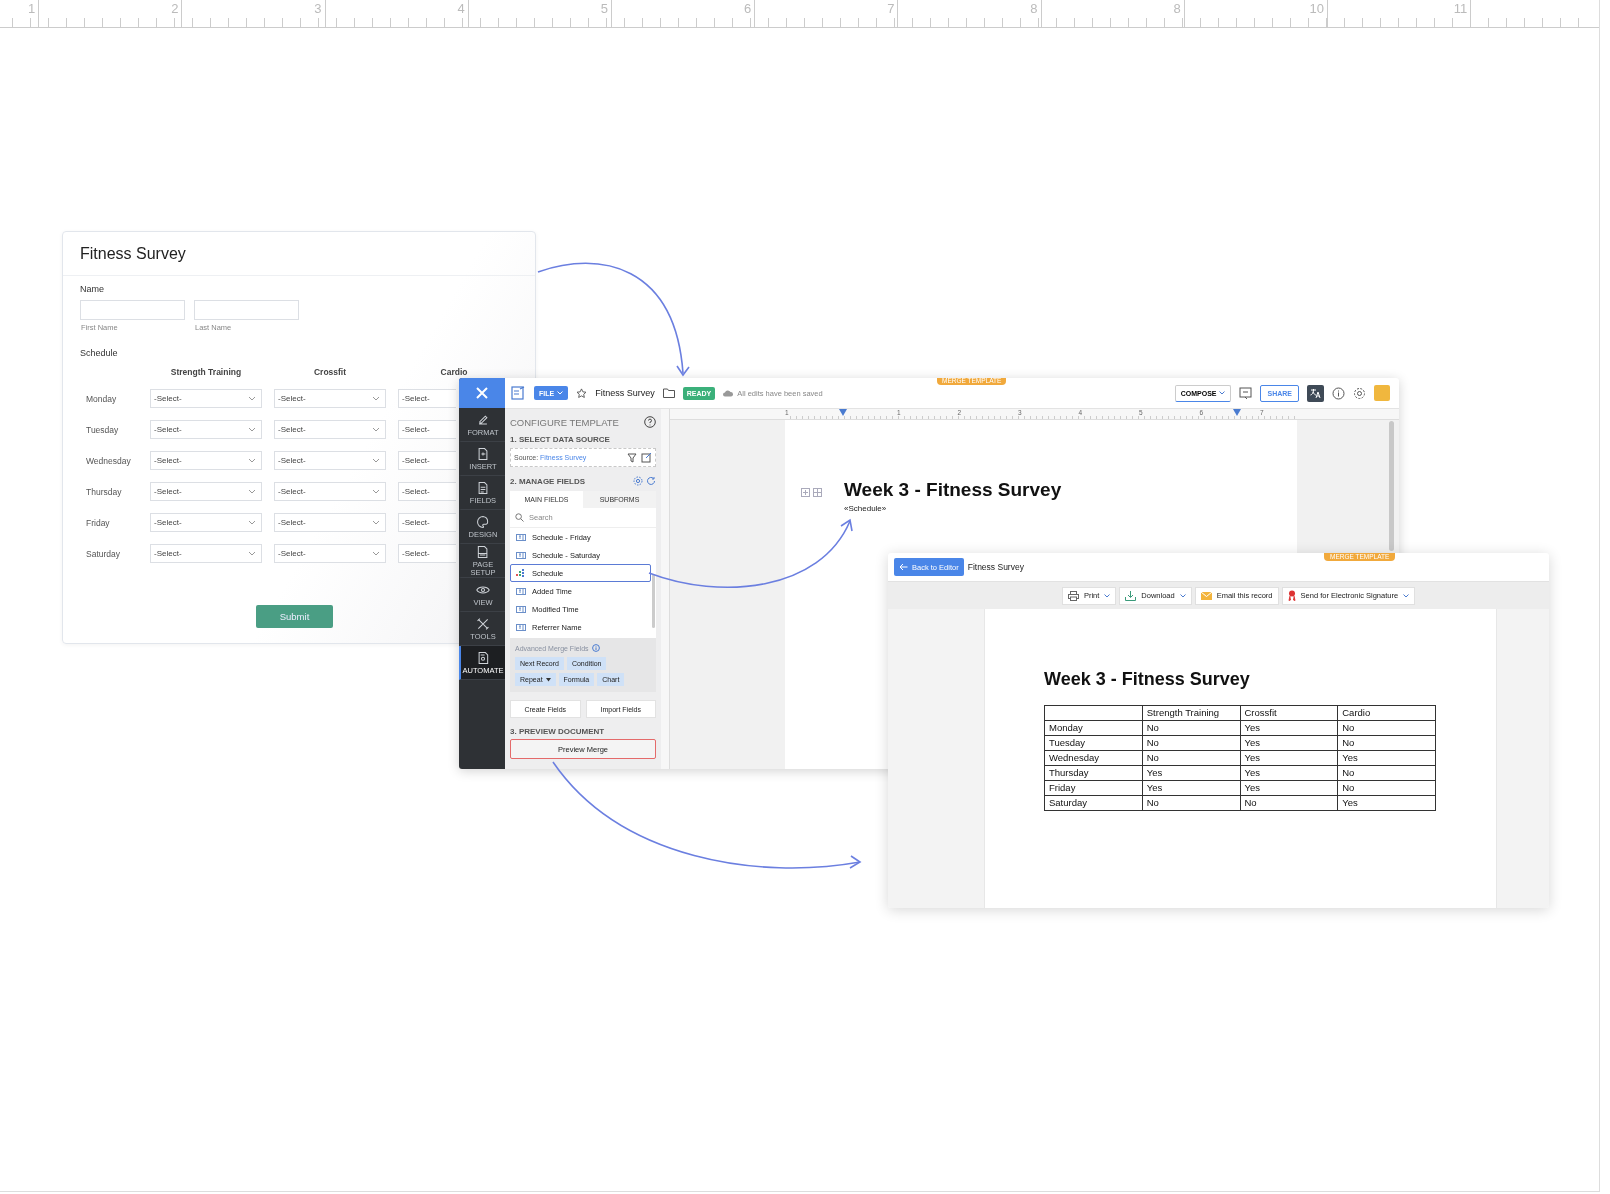  What do you see at coordinates (1317, 9) in the screenshot?
I see `ruler-number: 10` at bounding box center [1317, 9].